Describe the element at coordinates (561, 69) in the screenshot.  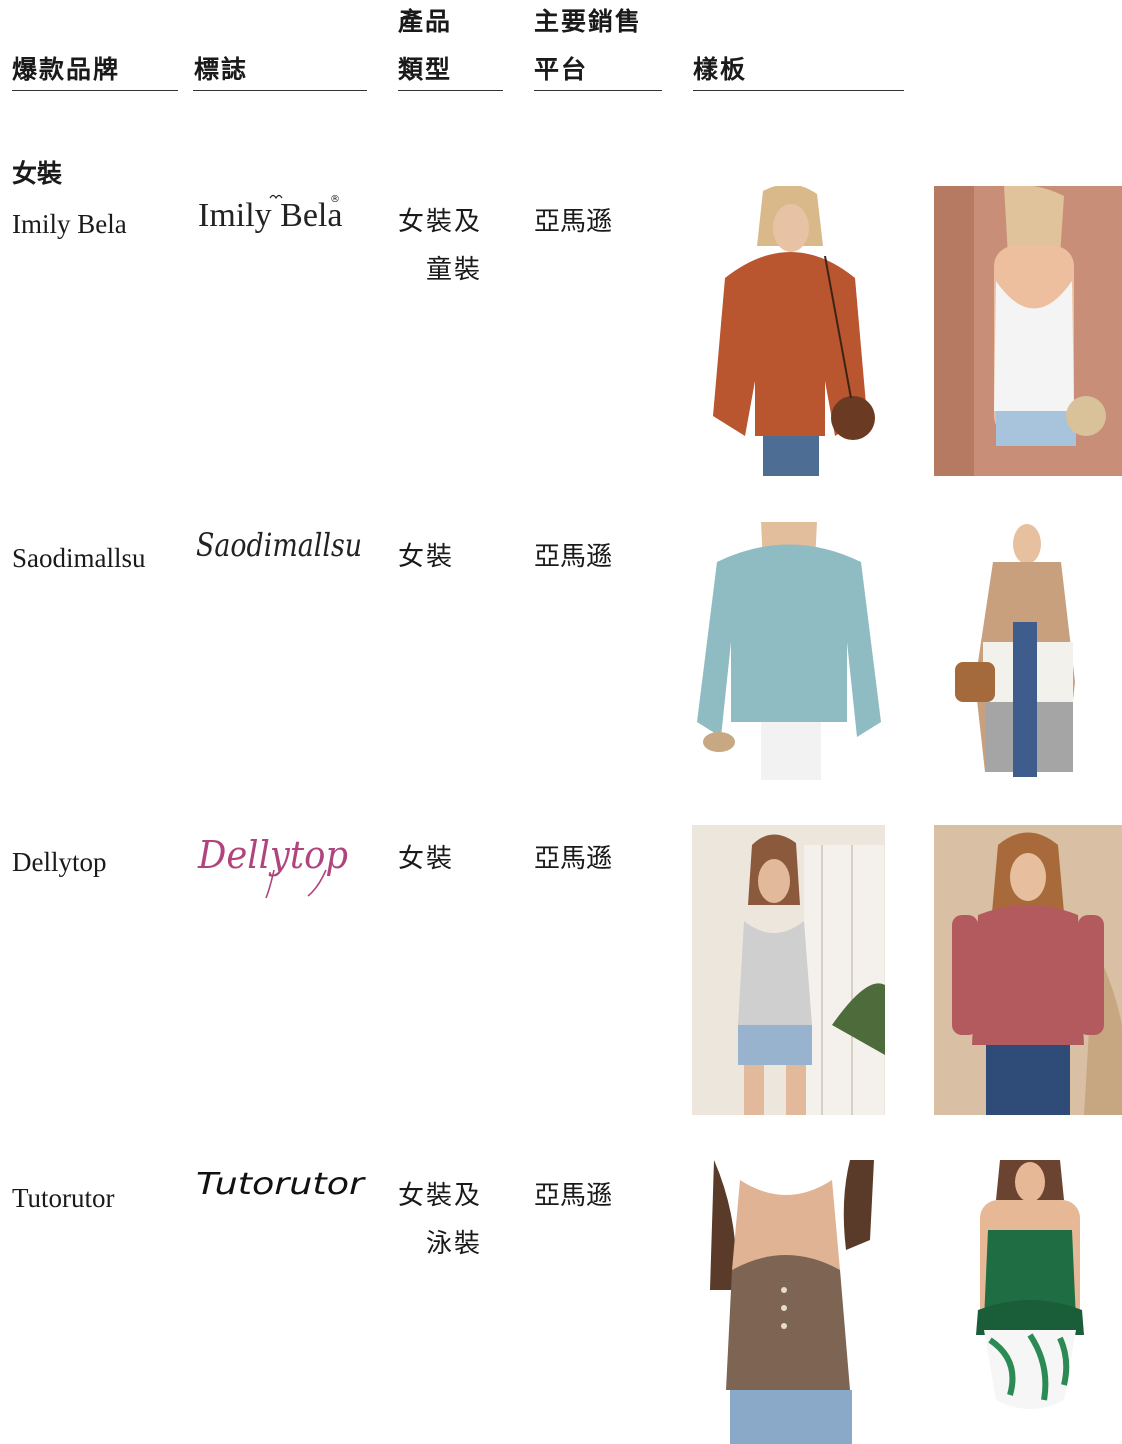
I see `header-platform-line2: 平台` at that location.